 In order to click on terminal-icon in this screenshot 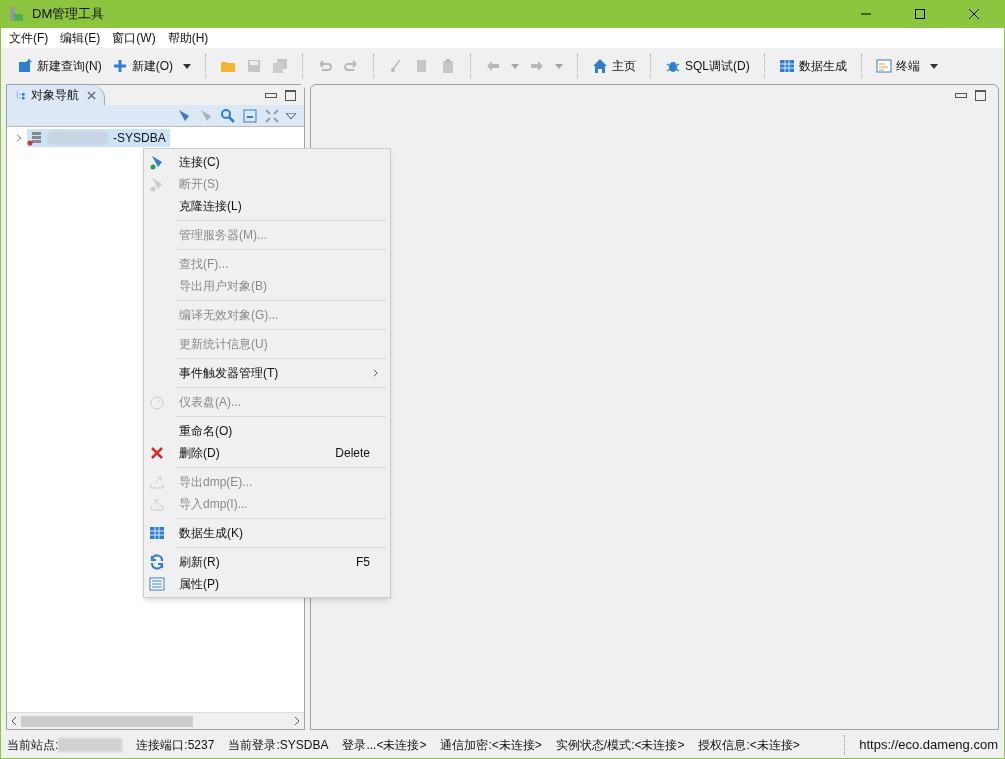, I will do `click(883, 66)`.